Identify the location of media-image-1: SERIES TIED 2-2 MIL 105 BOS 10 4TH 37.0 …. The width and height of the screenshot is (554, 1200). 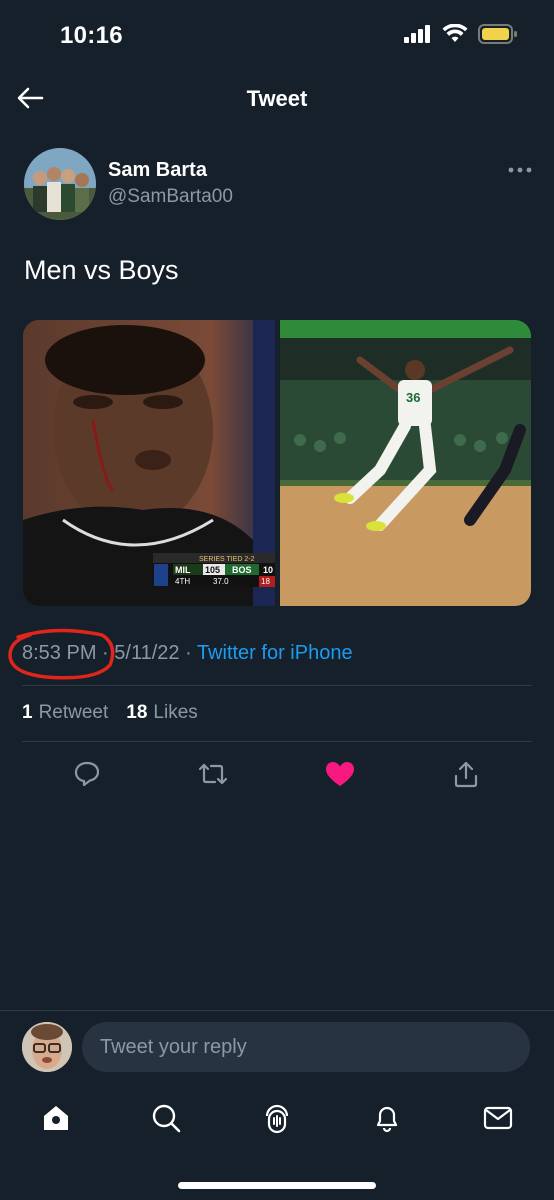
(149, 463).